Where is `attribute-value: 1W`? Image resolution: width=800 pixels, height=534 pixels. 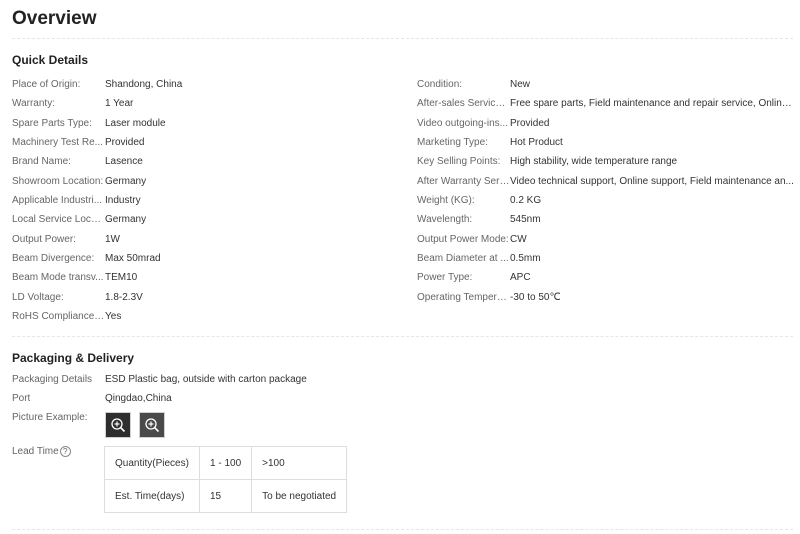 attribute-value: 1W is located at coordinates (112, 239).